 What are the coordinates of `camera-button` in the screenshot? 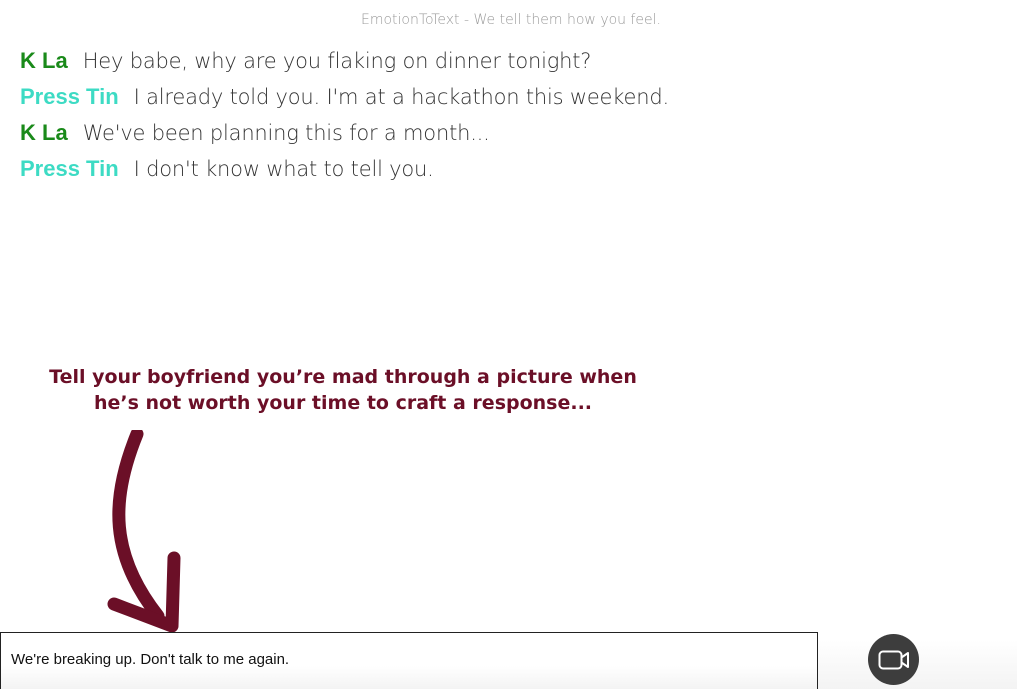 It's located at (893, 659).